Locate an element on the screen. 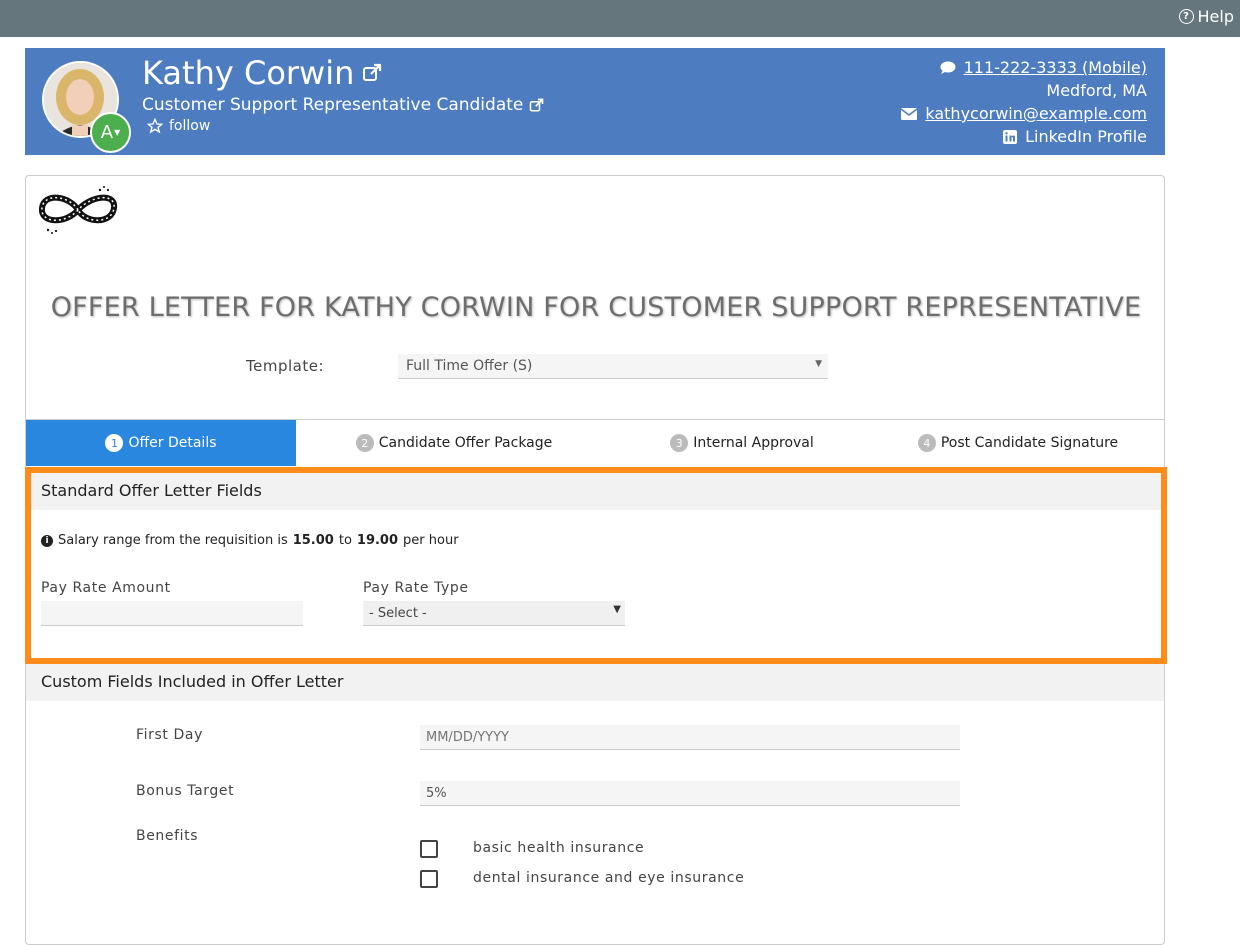 The width and height of the screenshot is (1240, 945). phone-link: 111-222-3333 (Mobile) is located at coordinates (1055, 67).